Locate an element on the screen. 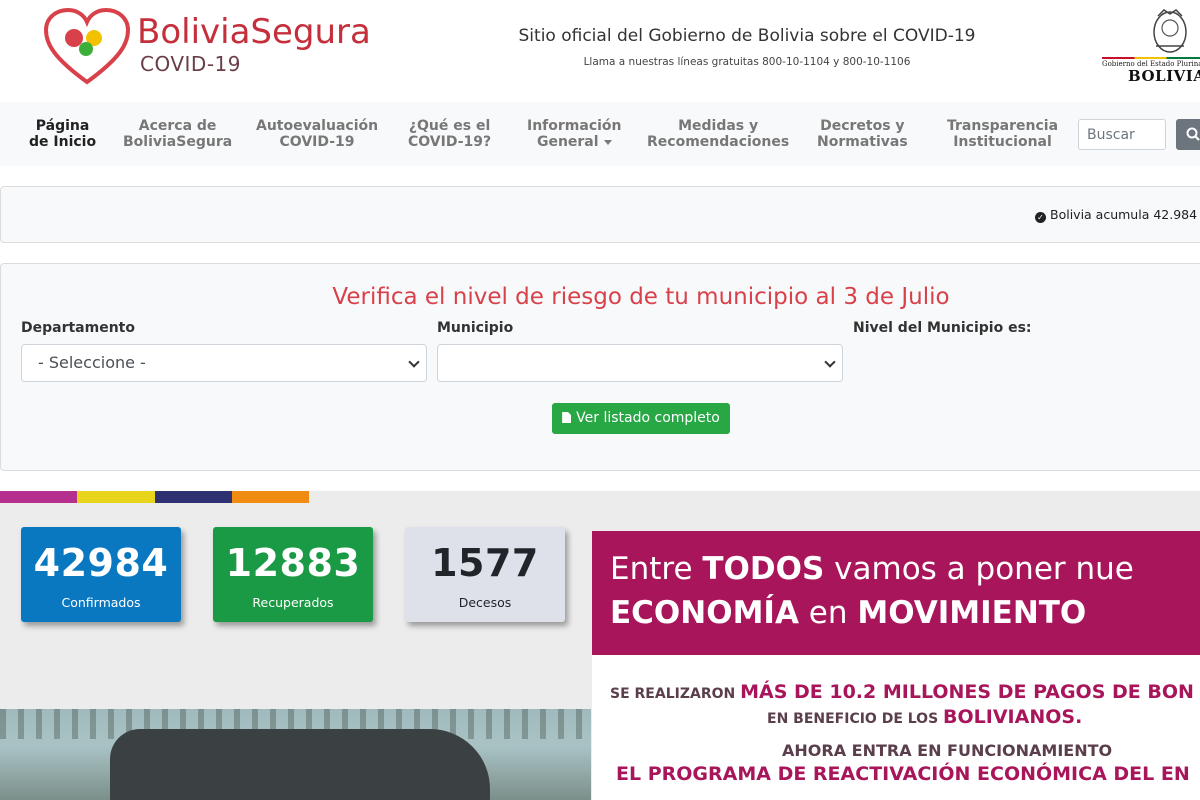 The image size is (1200, 800). banner-text: en is located at coordinates (828, 613).